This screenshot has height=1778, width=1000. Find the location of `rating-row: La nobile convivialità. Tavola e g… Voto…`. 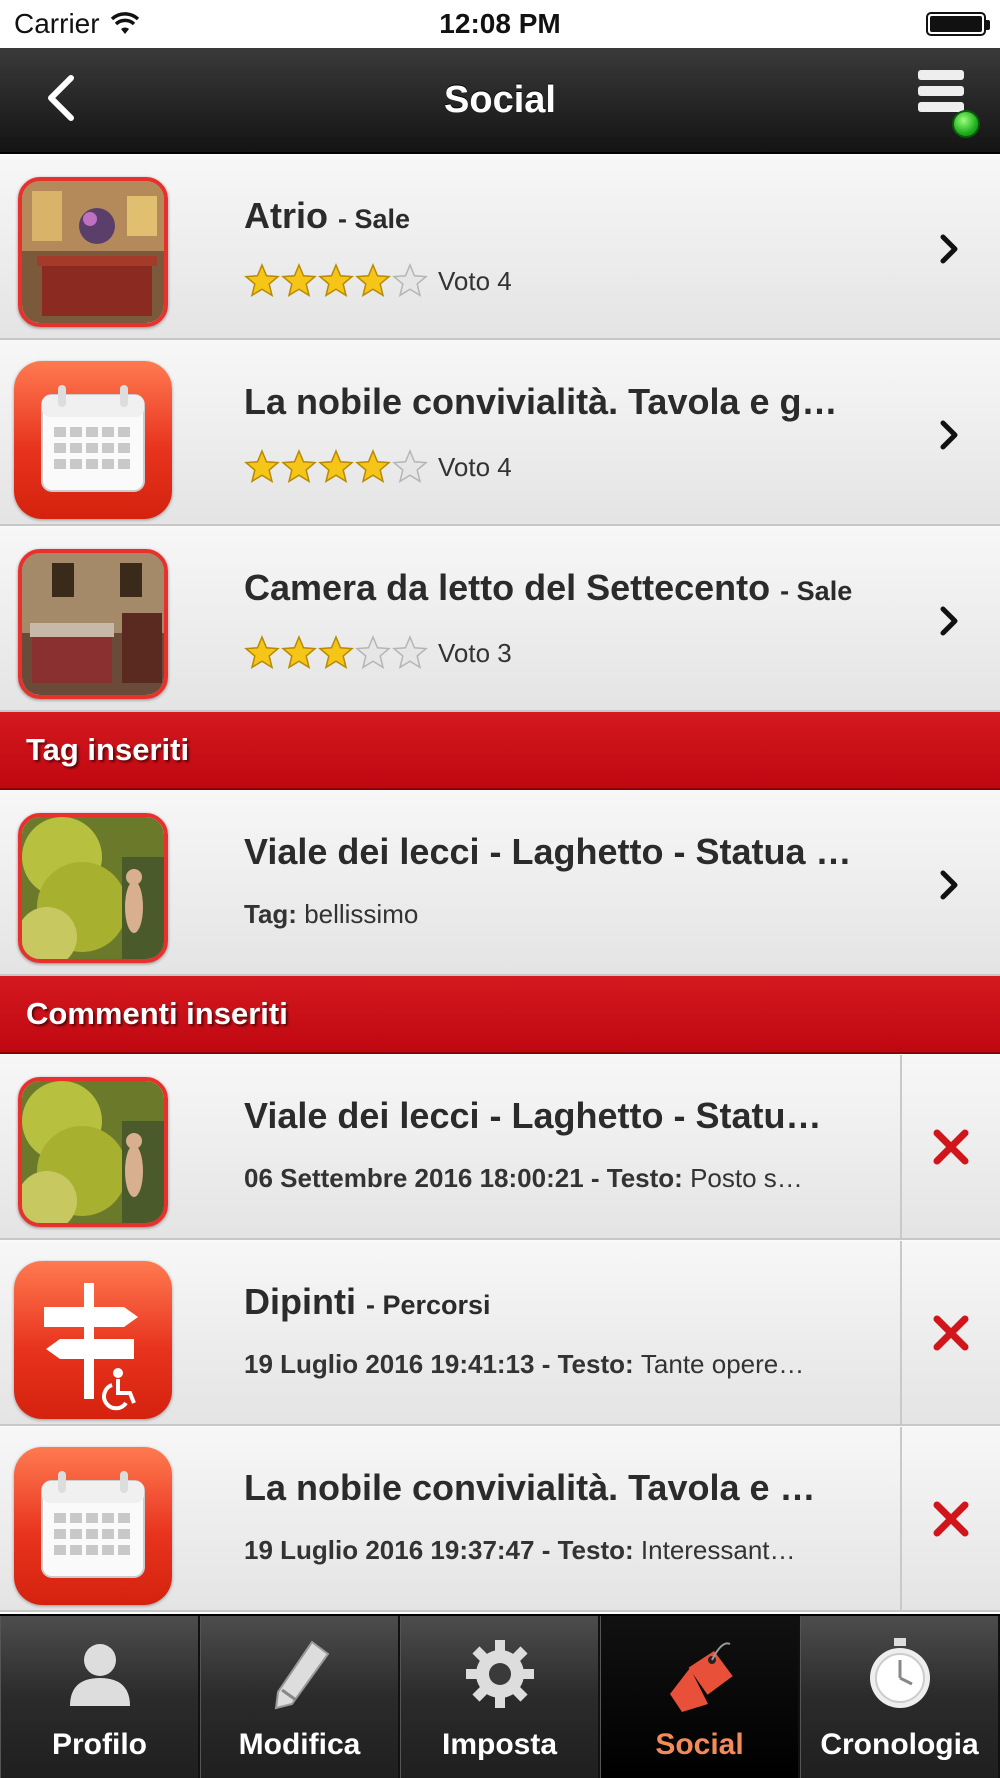

rating-row: La nobile convivialità. Tavola e g… Voto… is located at coordinates (500, 433).